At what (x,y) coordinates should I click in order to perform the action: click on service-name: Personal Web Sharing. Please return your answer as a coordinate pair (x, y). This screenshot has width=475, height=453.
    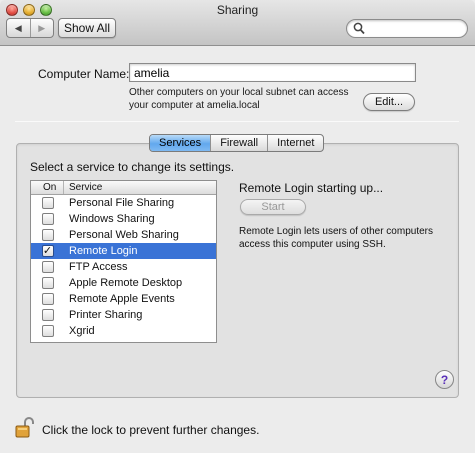
    Looking at the image, I should click on (124, 235).